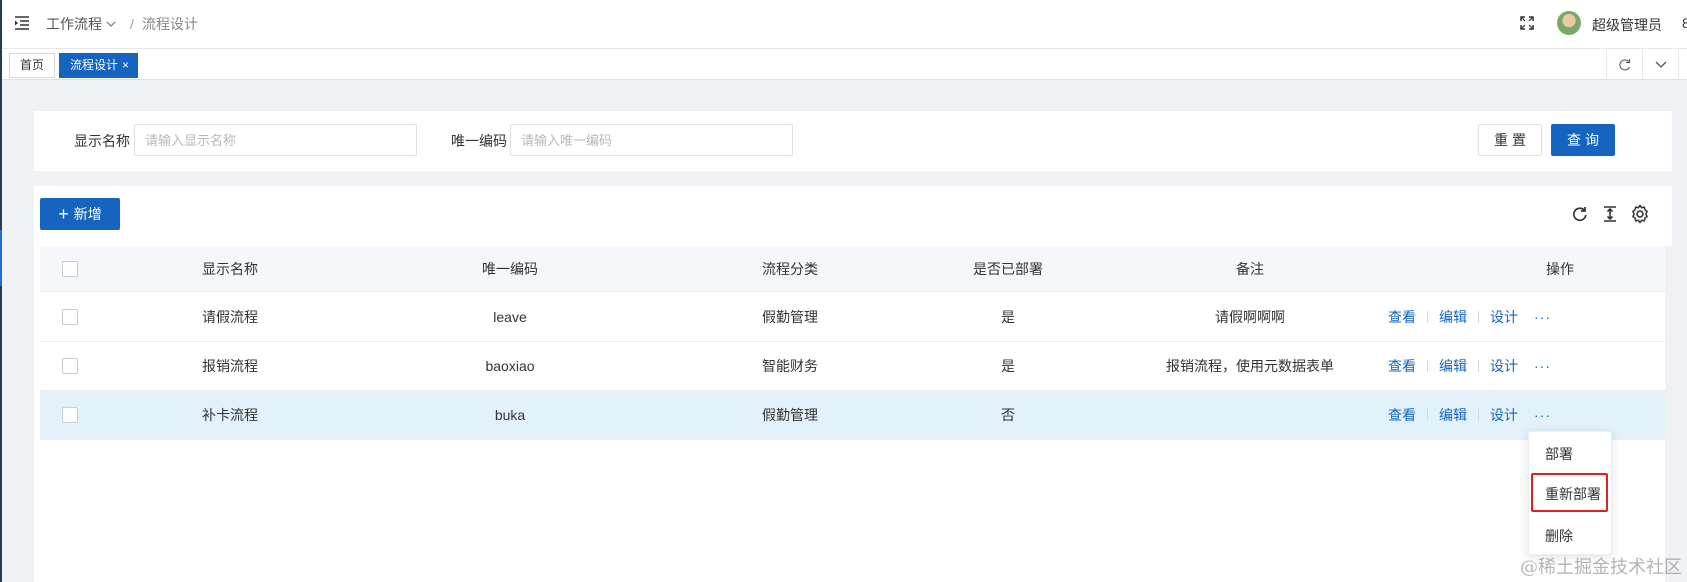 The width and height of the screenshot is (1687, 582). Describe the element at coordinates (790, 366) in the screenshot. I see `cell-category: 智能财务` at that location.